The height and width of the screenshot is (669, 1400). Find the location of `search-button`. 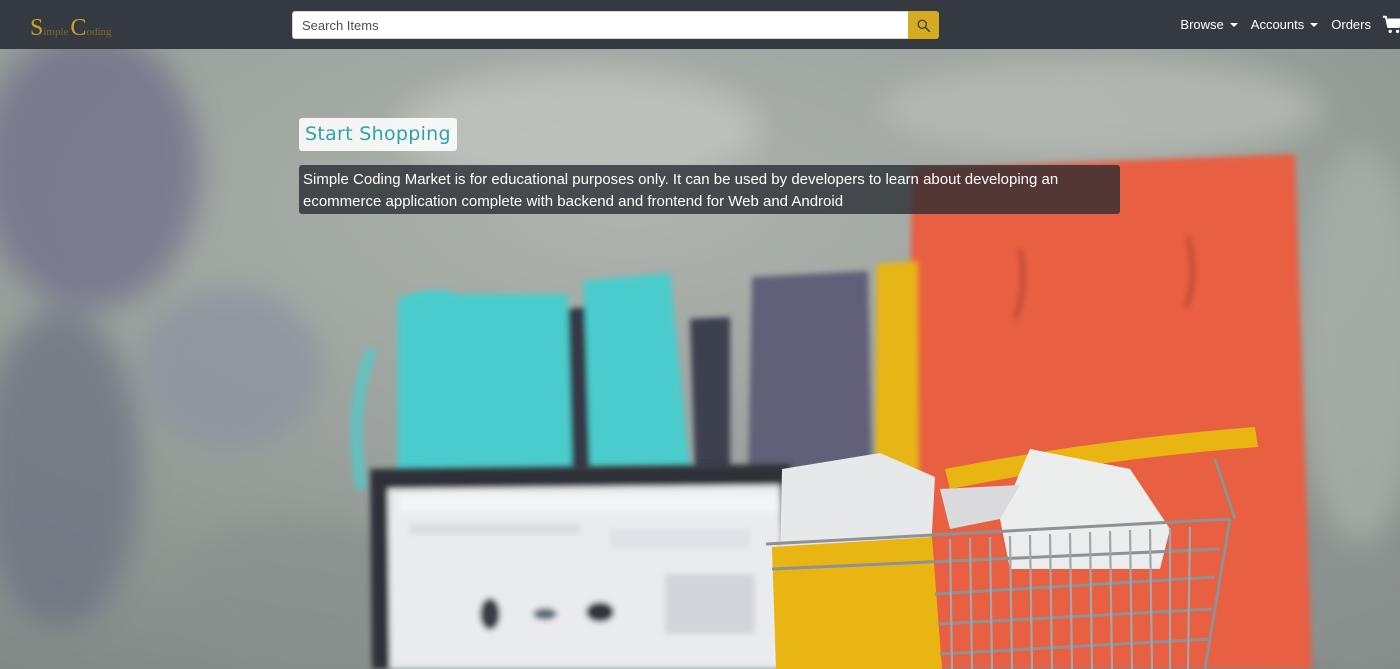

search-button is located at coordinates (923, 25).